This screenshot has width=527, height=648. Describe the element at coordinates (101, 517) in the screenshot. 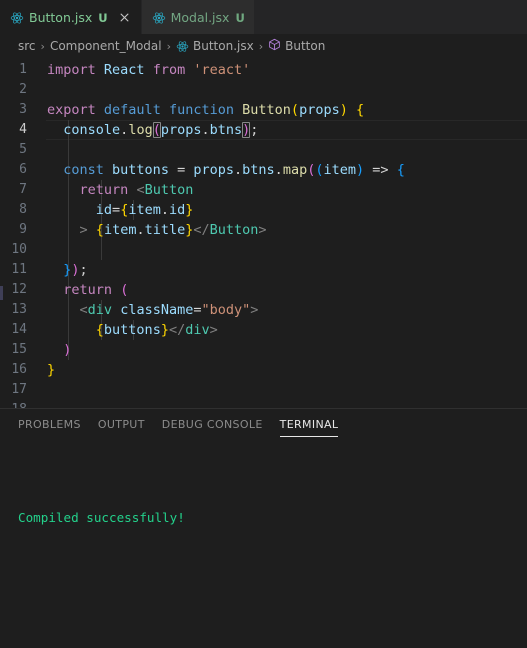

I see `terminal-compiled-message: Compiled successfully!` at that location.